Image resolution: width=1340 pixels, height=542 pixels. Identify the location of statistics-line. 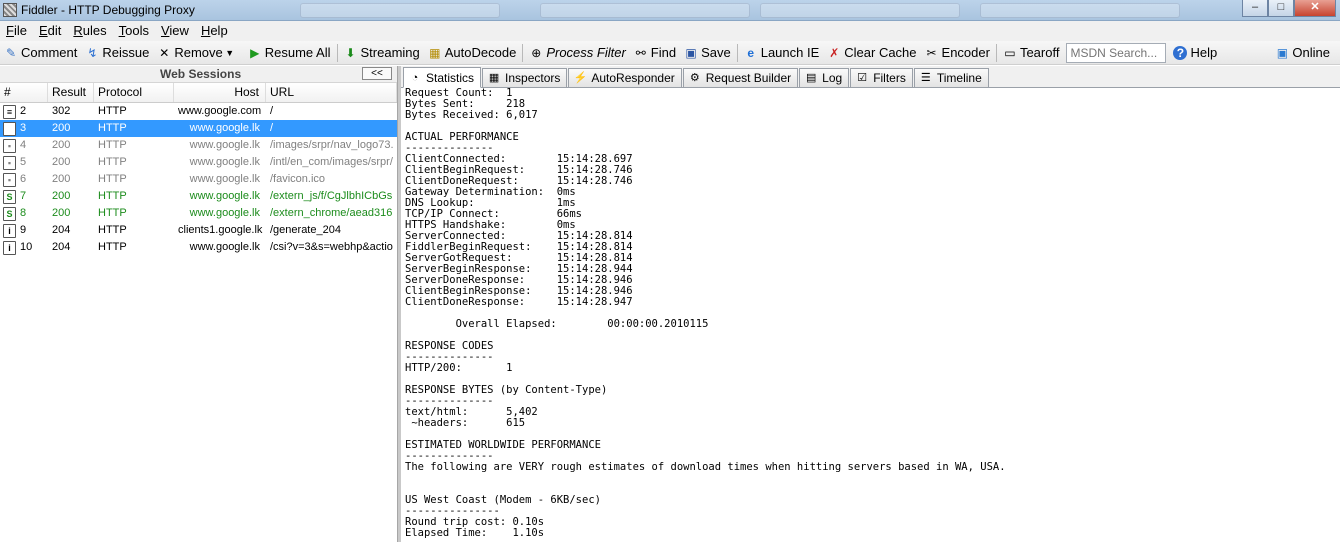
(870, 126).